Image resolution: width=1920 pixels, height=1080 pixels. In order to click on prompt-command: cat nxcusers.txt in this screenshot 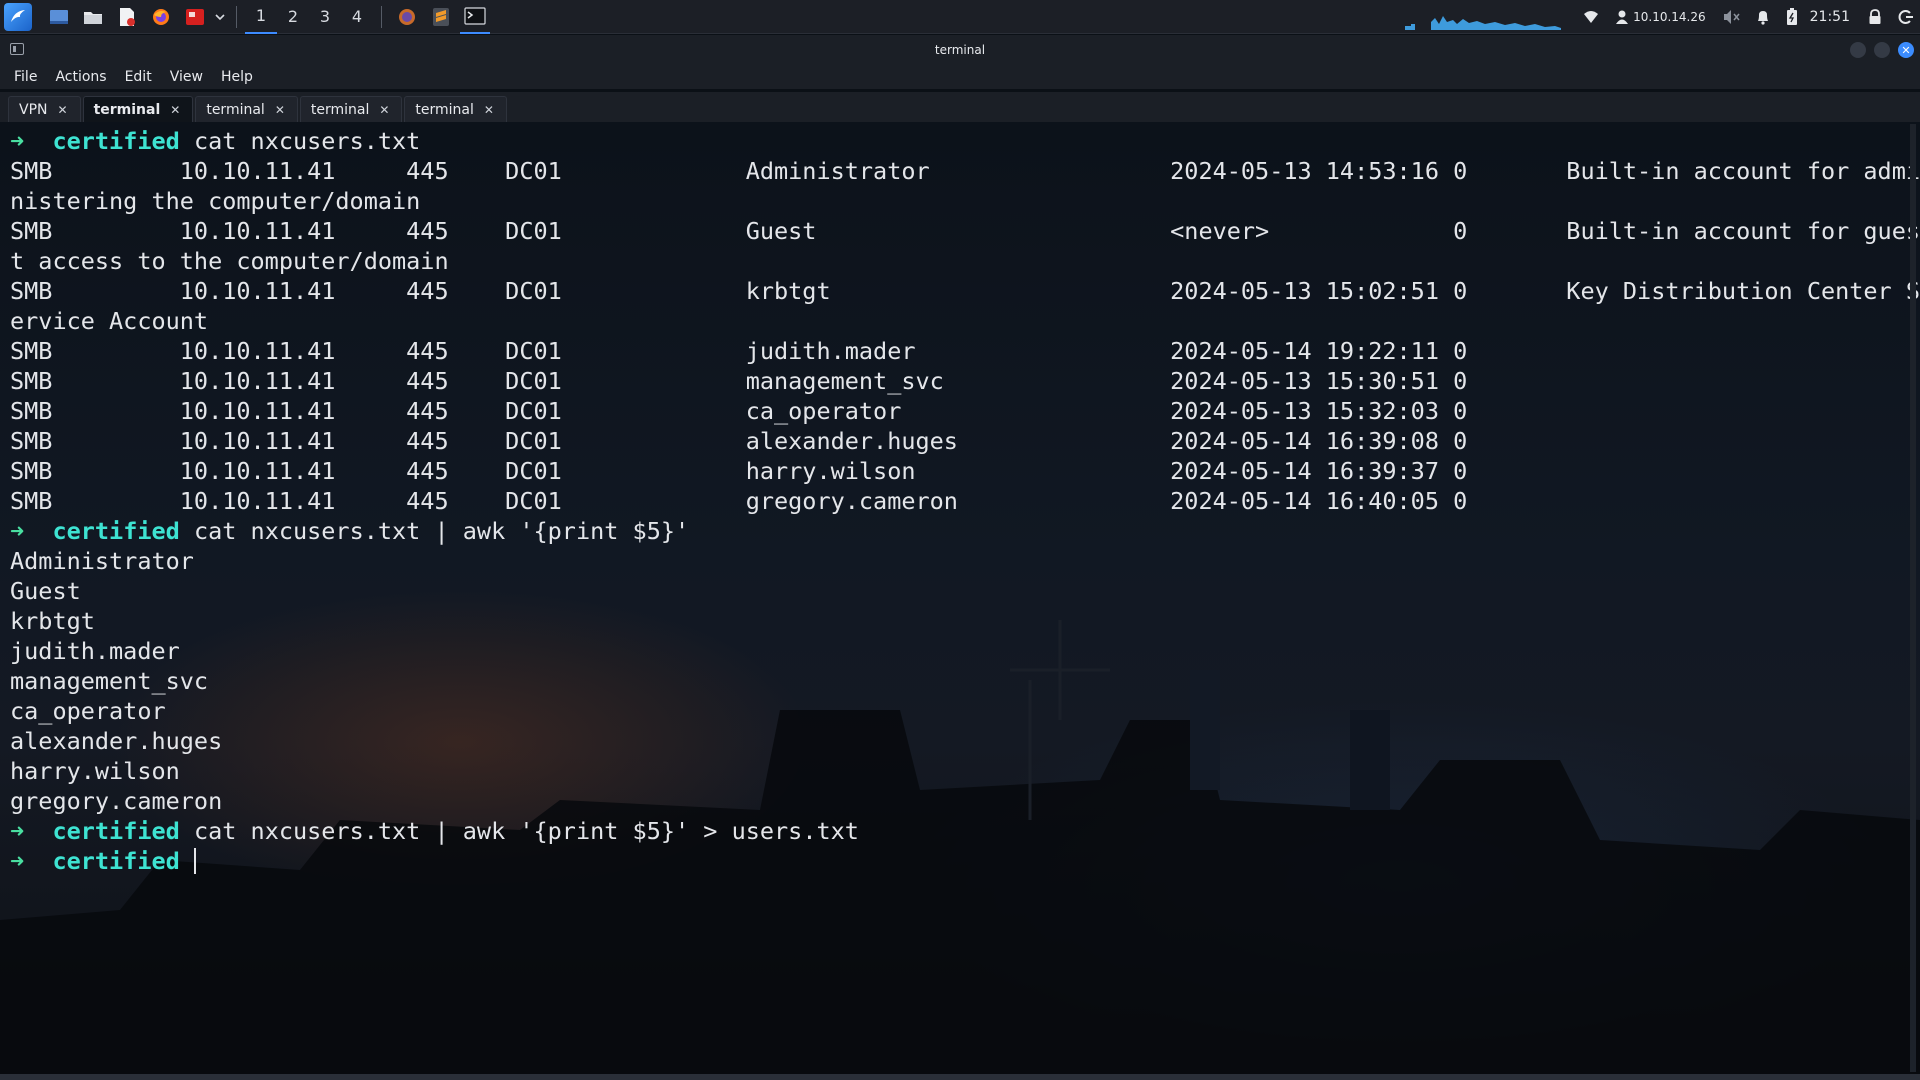, I will do `click(307, 141)`.